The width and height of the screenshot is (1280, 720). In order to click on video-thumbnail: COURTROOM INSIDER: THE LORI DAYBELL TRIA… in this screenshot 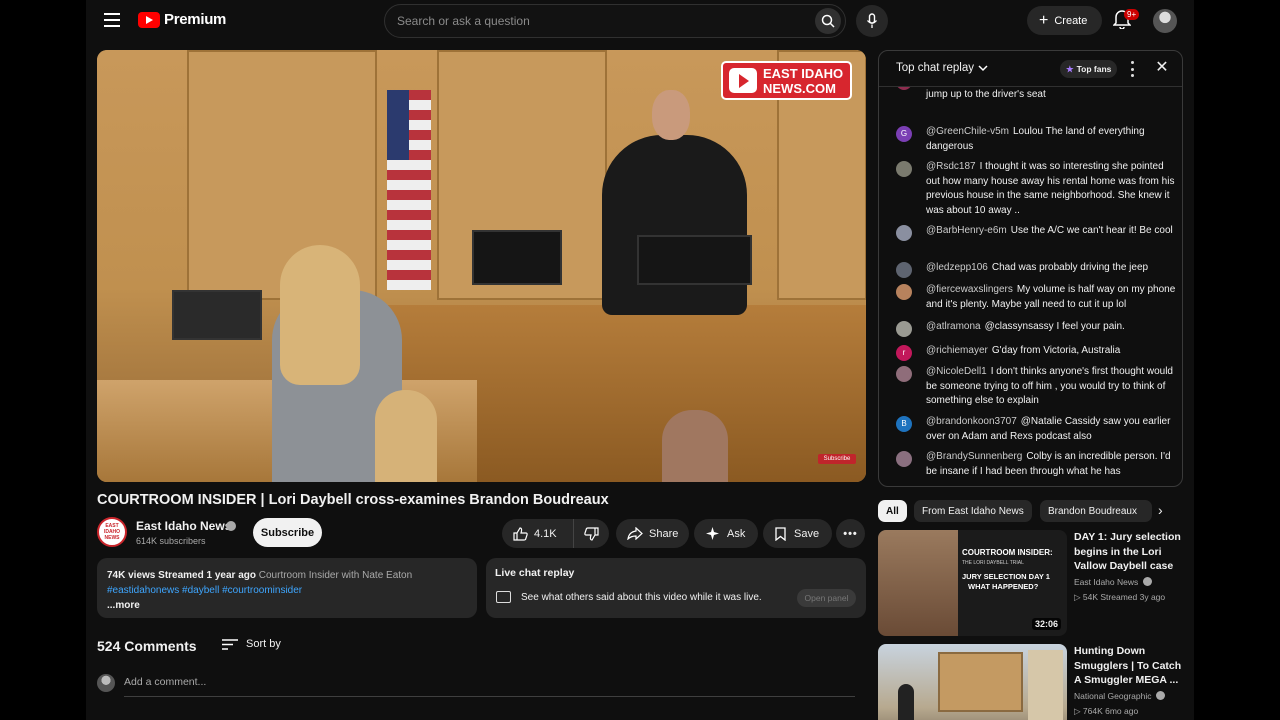, I will do `click(972, 583)`.